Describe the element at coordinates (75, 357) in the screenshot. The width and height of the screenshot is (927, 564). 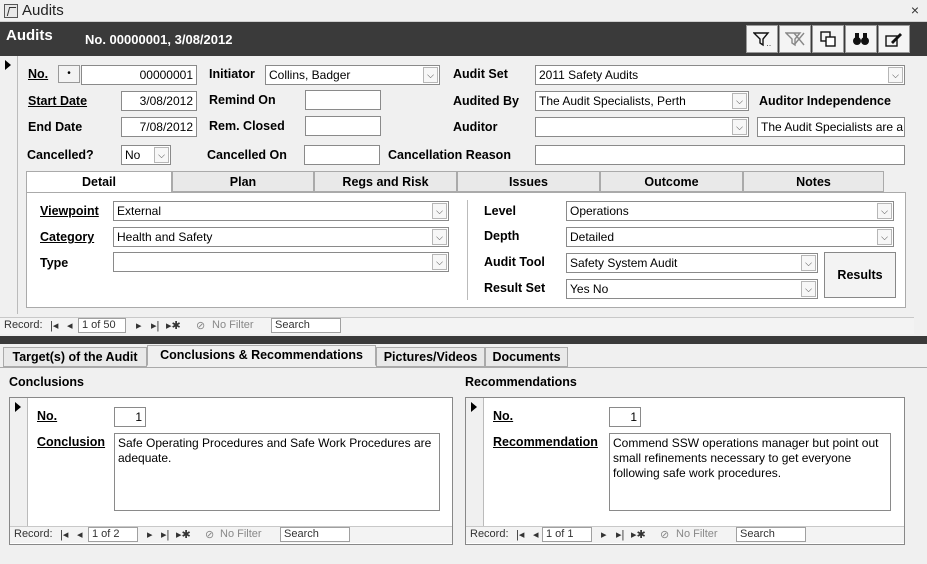
I see `tab-targets: Target(s) of the Audit` at that location.